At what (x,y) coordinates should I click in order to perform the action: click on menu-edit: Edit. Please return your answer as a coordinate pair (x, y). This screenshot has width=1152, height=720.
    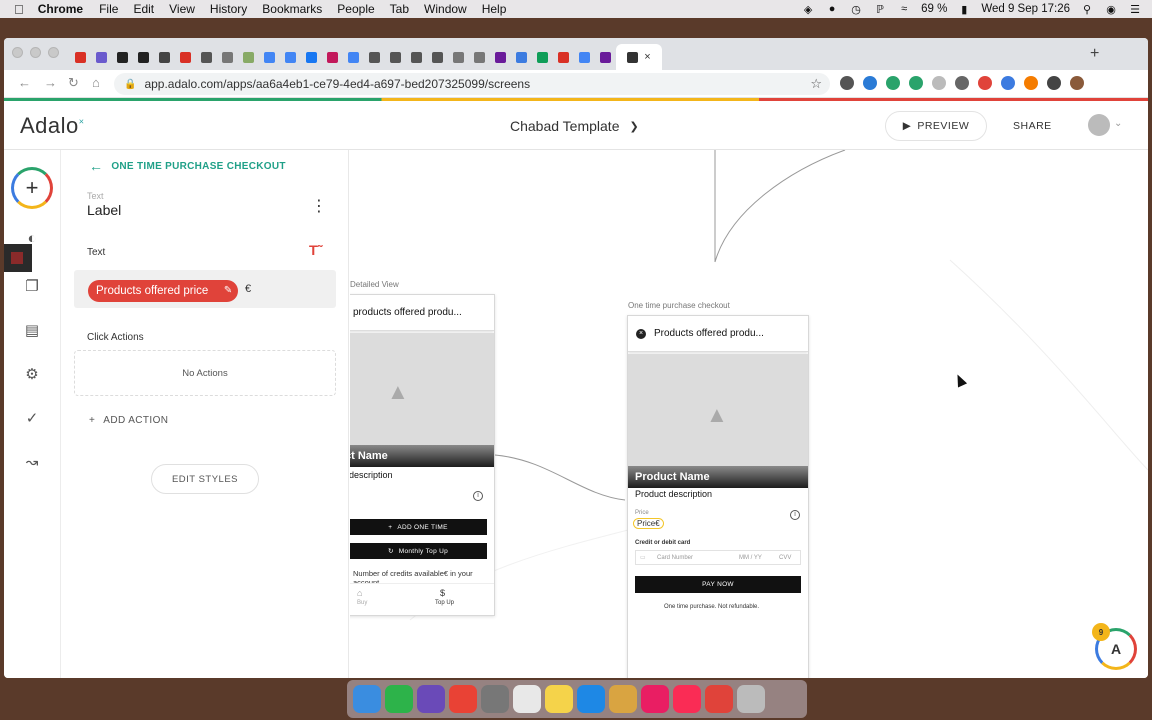
    Looking at the image, I should click on (143, 9).